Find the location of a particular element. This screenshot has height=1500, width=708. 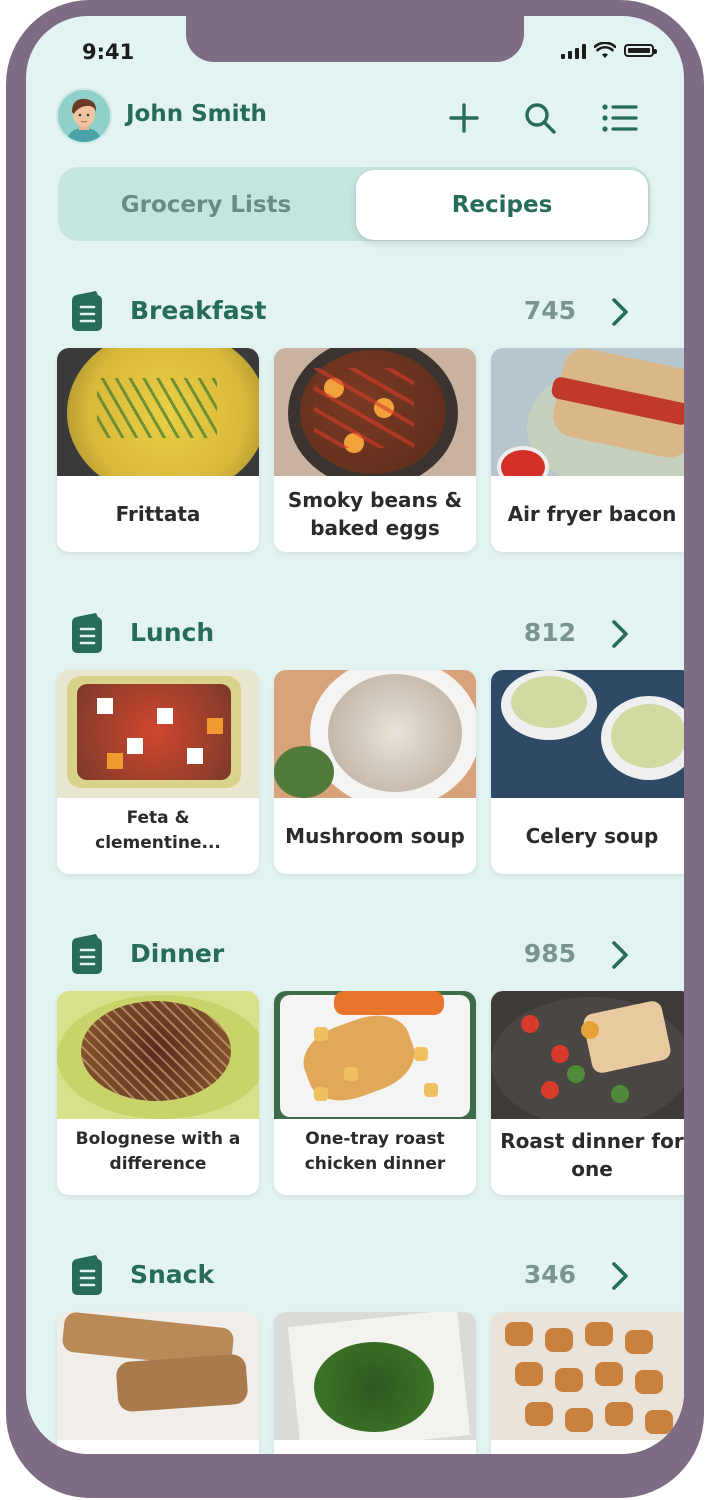

recipe-card: Air fryer bacon is located at coordinates (587, 450).